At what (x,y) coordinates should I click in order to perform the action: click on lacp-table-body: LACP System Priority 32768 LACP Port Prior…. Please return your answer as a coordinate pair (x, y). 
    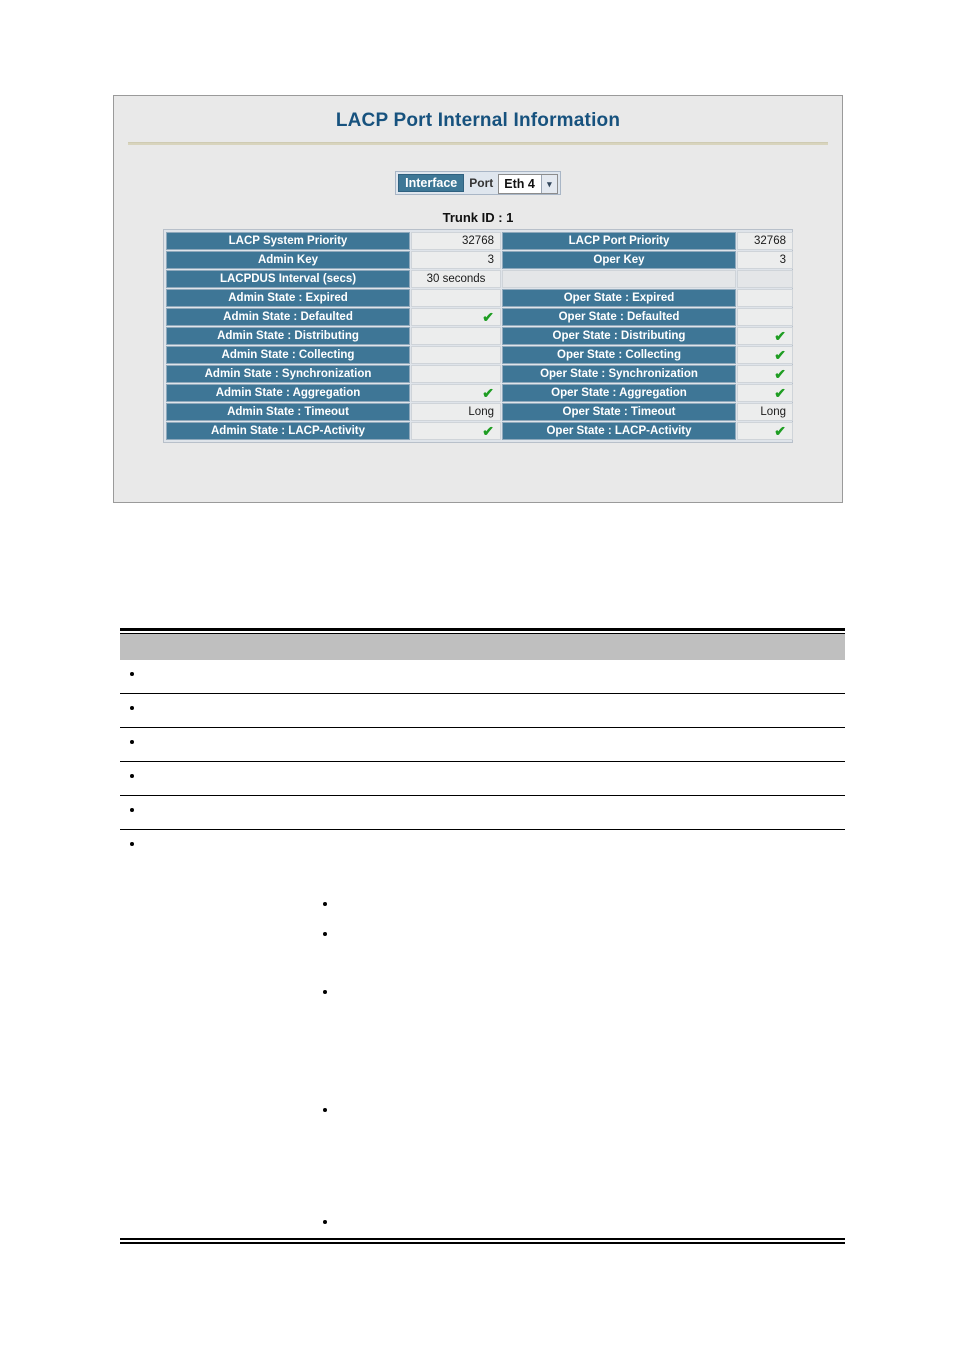
    Looking at the image, I should click on (479, 336).